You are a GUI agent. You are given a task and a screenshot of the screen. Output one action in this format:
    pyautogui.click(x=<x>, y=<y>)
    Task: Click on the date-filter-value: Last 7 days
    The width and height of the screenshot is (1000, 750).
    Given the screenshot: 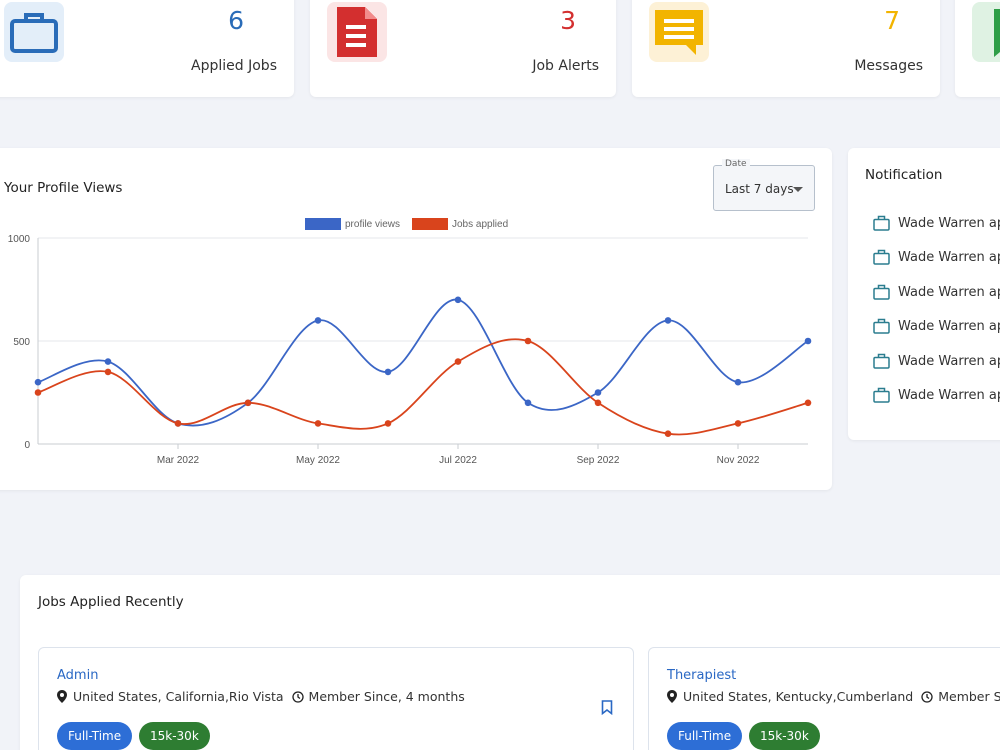 What is the action you would take?
    pyautogui.click(x=759, y=189)
    